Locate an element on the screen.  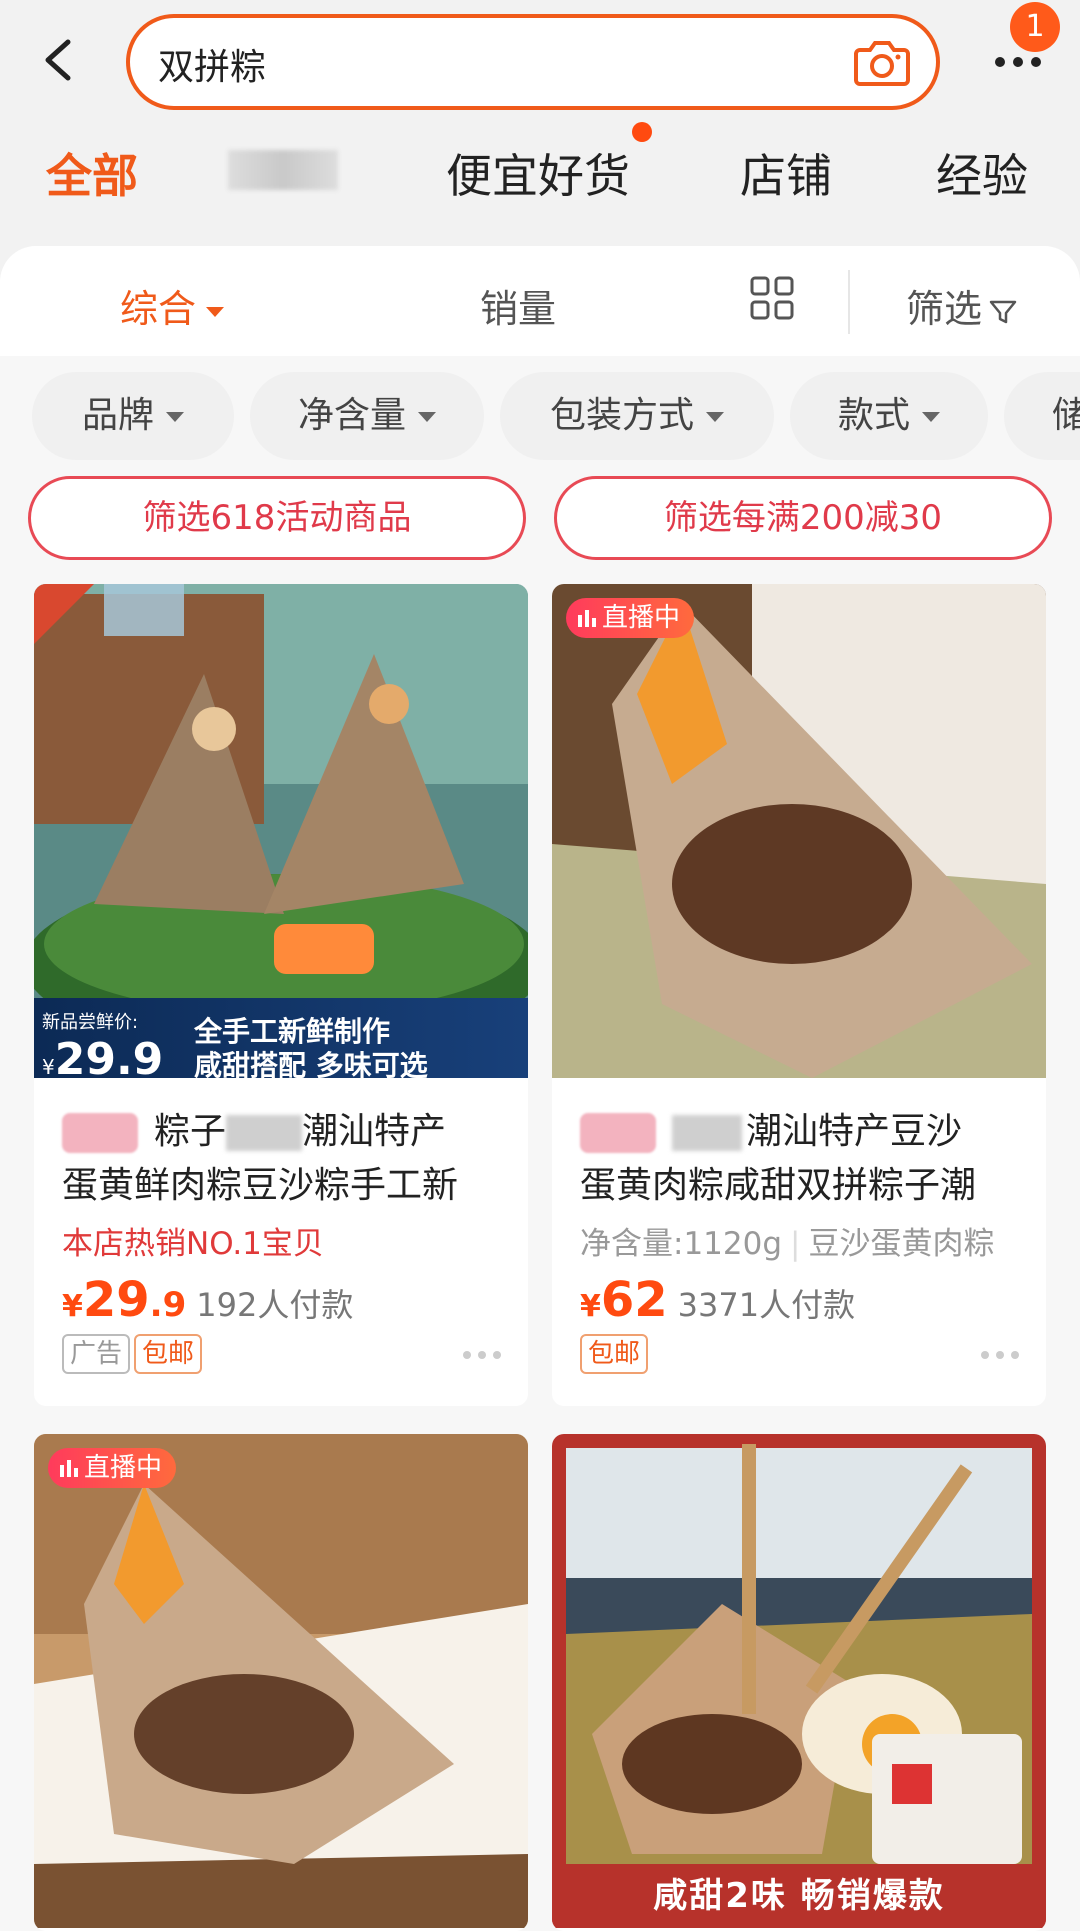
image-price: 29.9 is located at coordinates (109, 1056).